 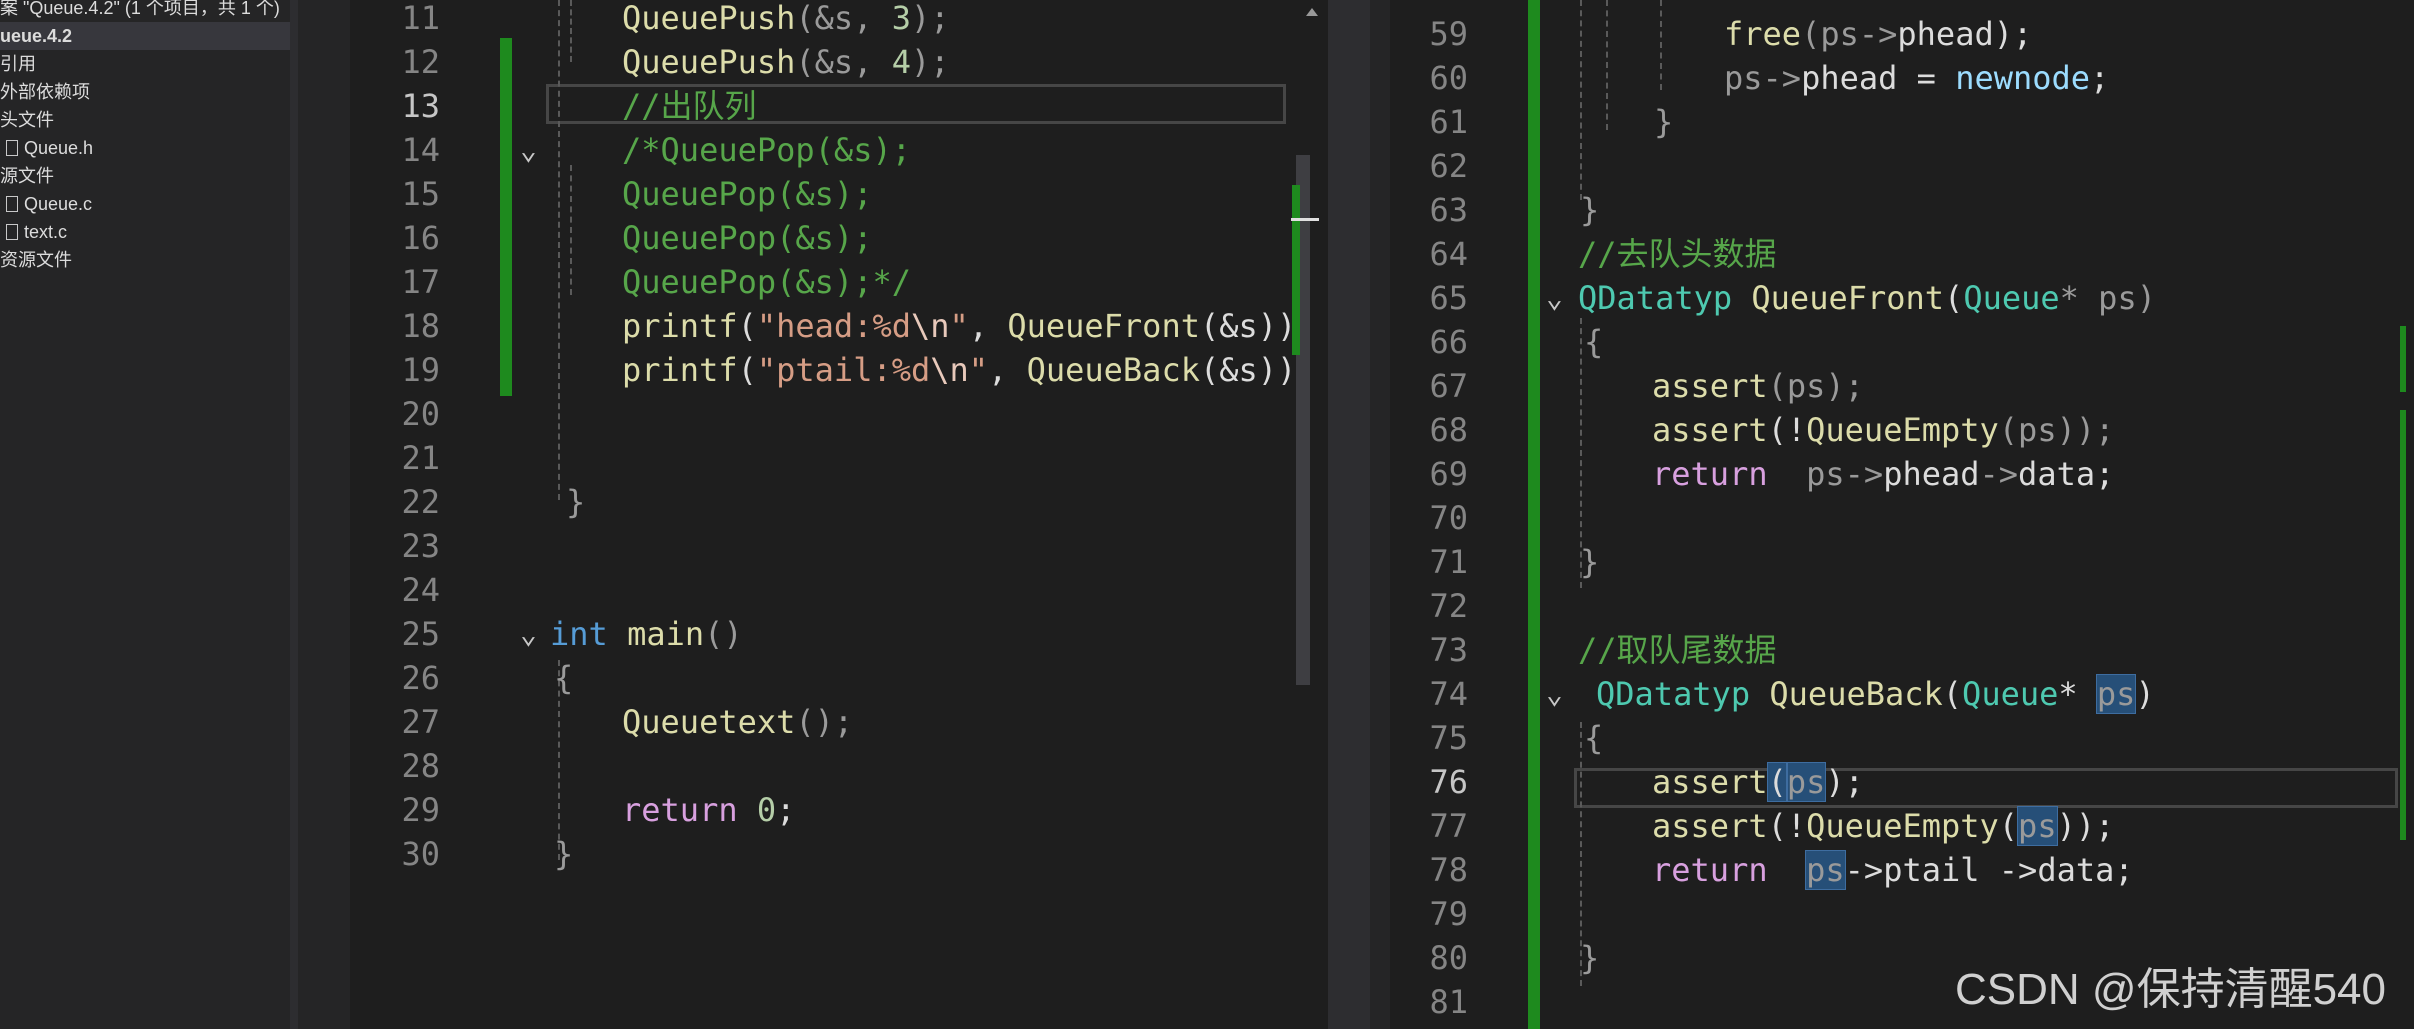 What do you see at coordinates (1883, 826) in the screenshot?
I see `code-line-77: assert(!QueueEmpty(ps));` at bounding box center [1883, 826].